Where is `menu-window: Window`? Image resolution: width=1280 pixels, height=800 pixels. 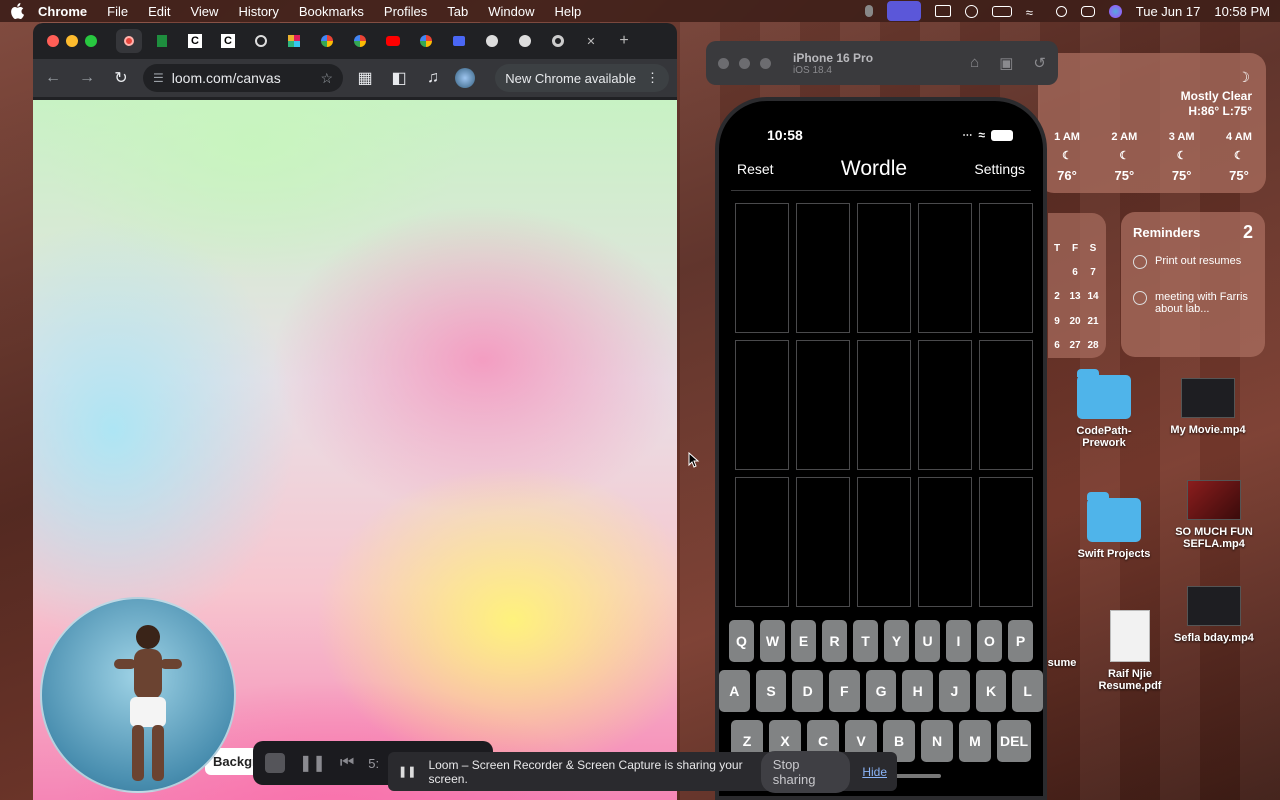 menu-window: Window is located at coordinates (511, 11).